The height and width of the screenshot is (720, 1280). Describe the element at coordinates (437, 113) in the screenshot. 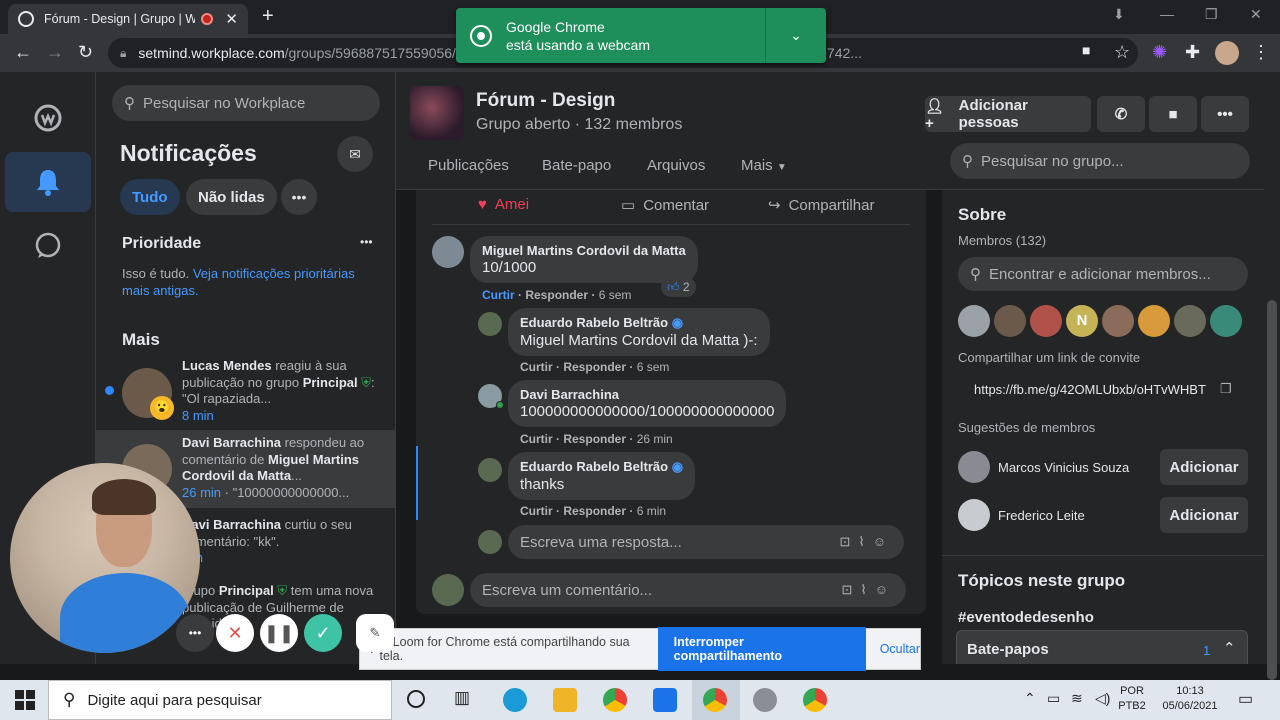

I see `group-cover-image` at that location.